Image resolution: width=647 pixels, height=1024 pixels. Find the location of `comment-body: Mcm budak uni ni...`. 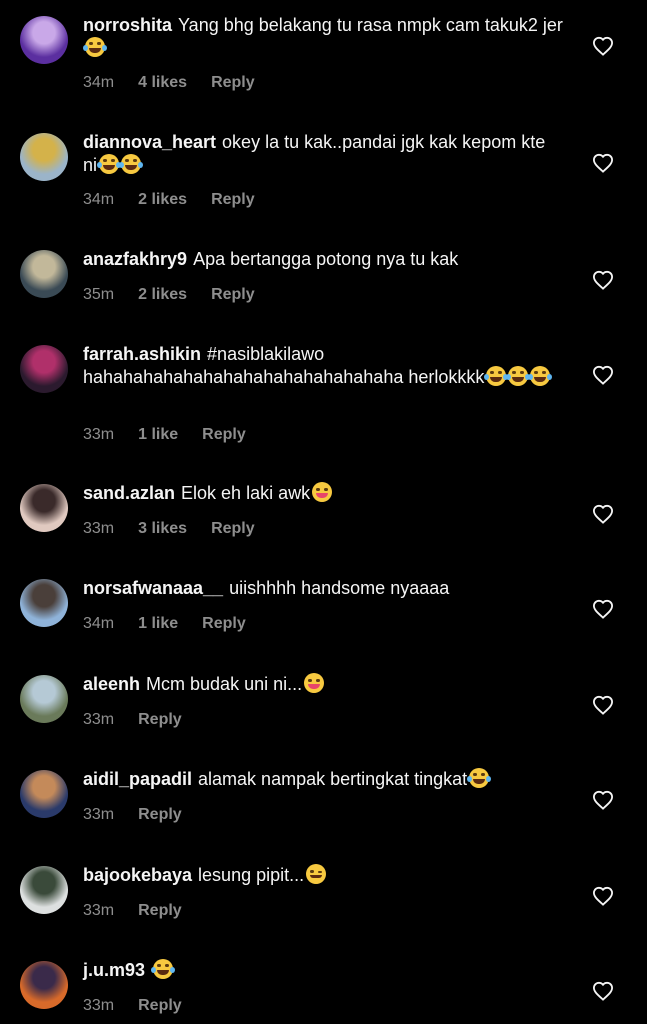

comment-body: Mcm budak uni ni... is located at coordinates (224, 684).